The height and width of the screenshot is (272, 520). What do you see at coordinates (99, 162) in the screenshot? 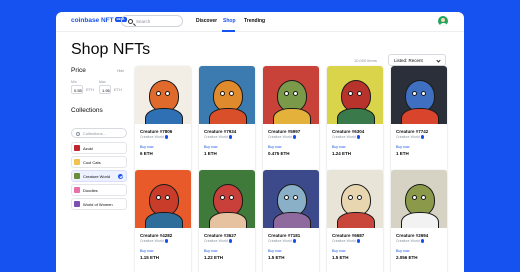
I see `collection-item-cool-cats: Cool Cats` at bounding box center [99, 162].